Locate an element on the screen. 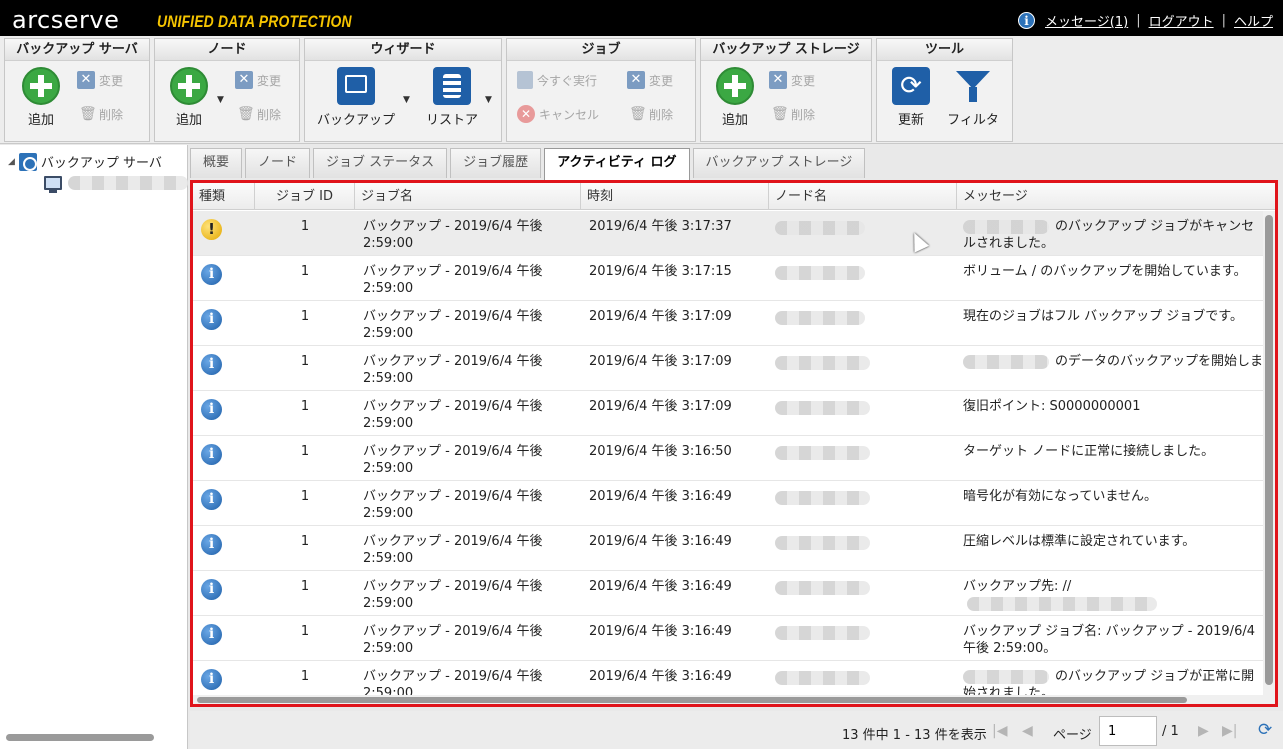 Image resolution: width=1283 pixels, height=749 pixels. prev-page-icon: ◀ is located at coordinates (1027, 731).